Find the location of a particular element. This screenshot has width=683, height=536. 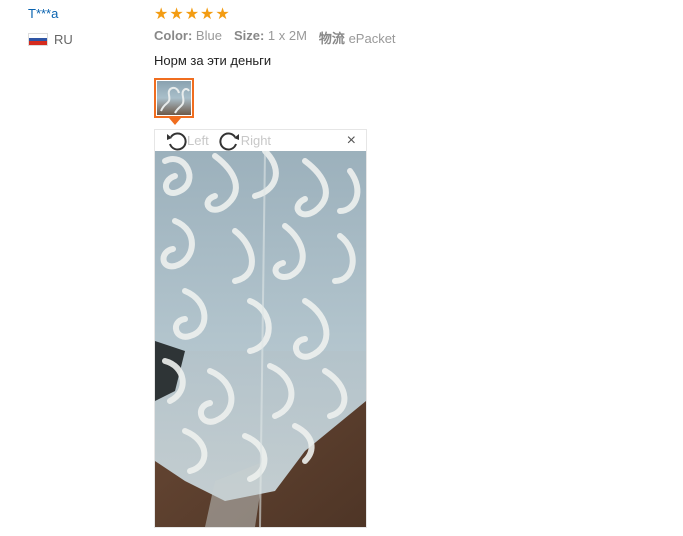

rating-stars: ★★★★★ is located at coordinates (192, 14).